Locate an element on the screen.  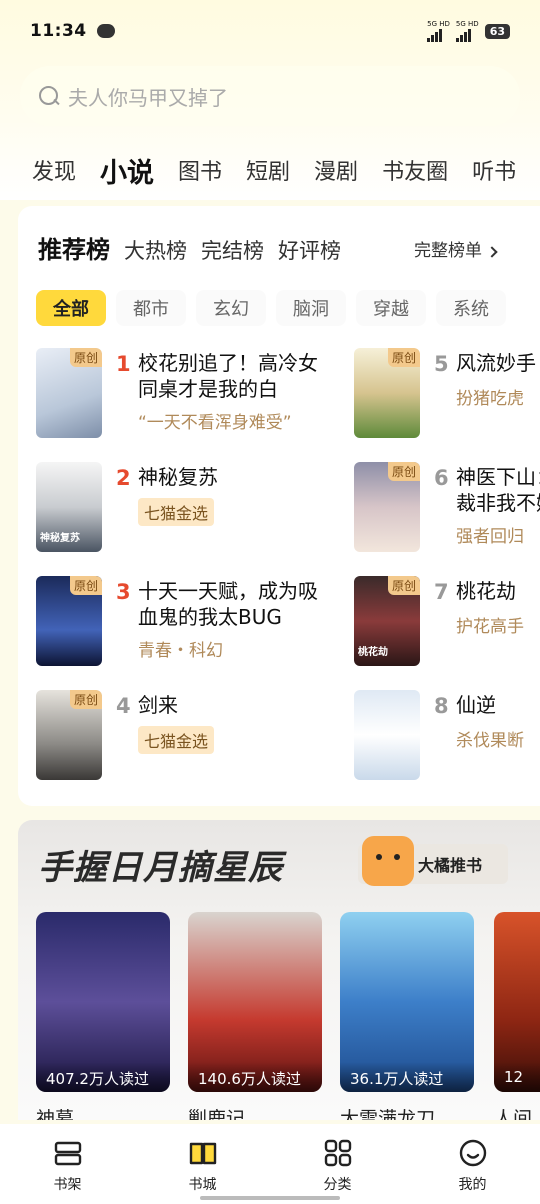
full-ranking-link: 完整榜单 is located at coordinates (456, 248).